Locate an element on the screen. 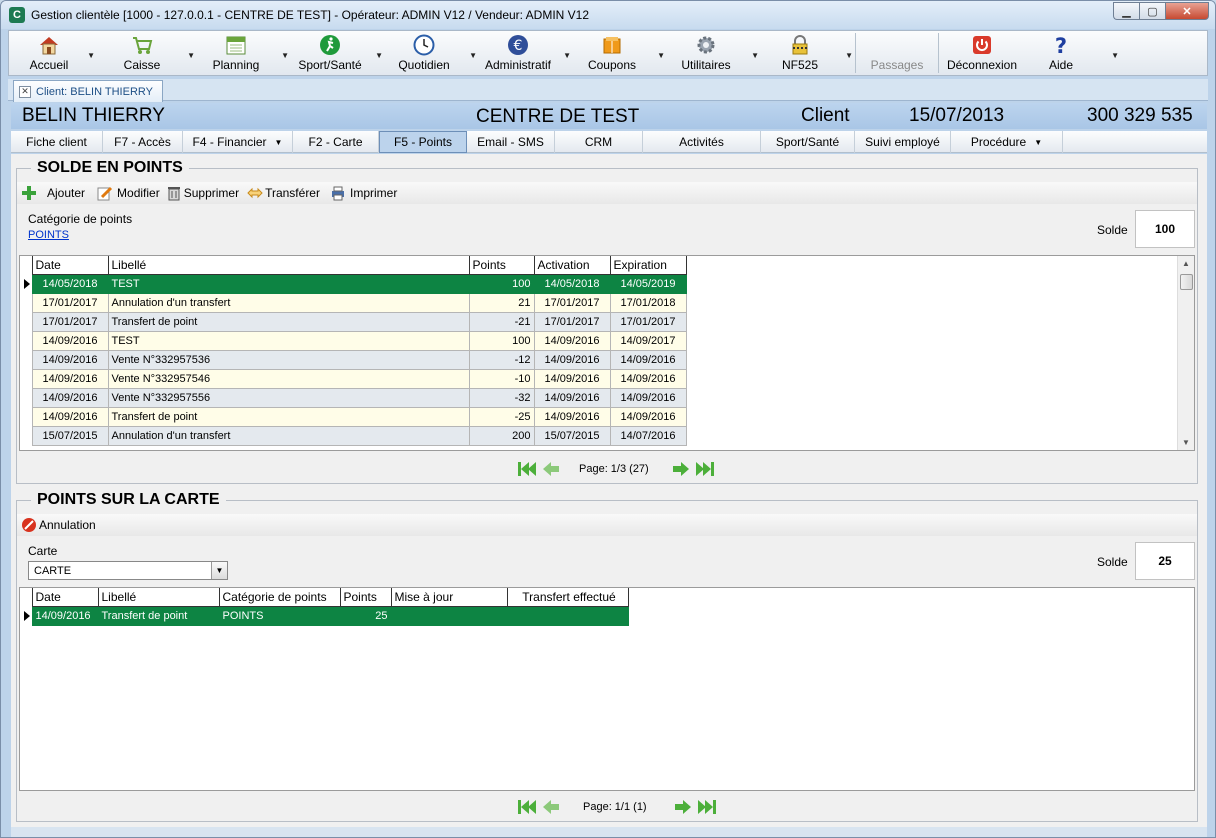 The image size is (1216, 838). carte-select: CARTE ▼ is located at coordinates (128, 570).